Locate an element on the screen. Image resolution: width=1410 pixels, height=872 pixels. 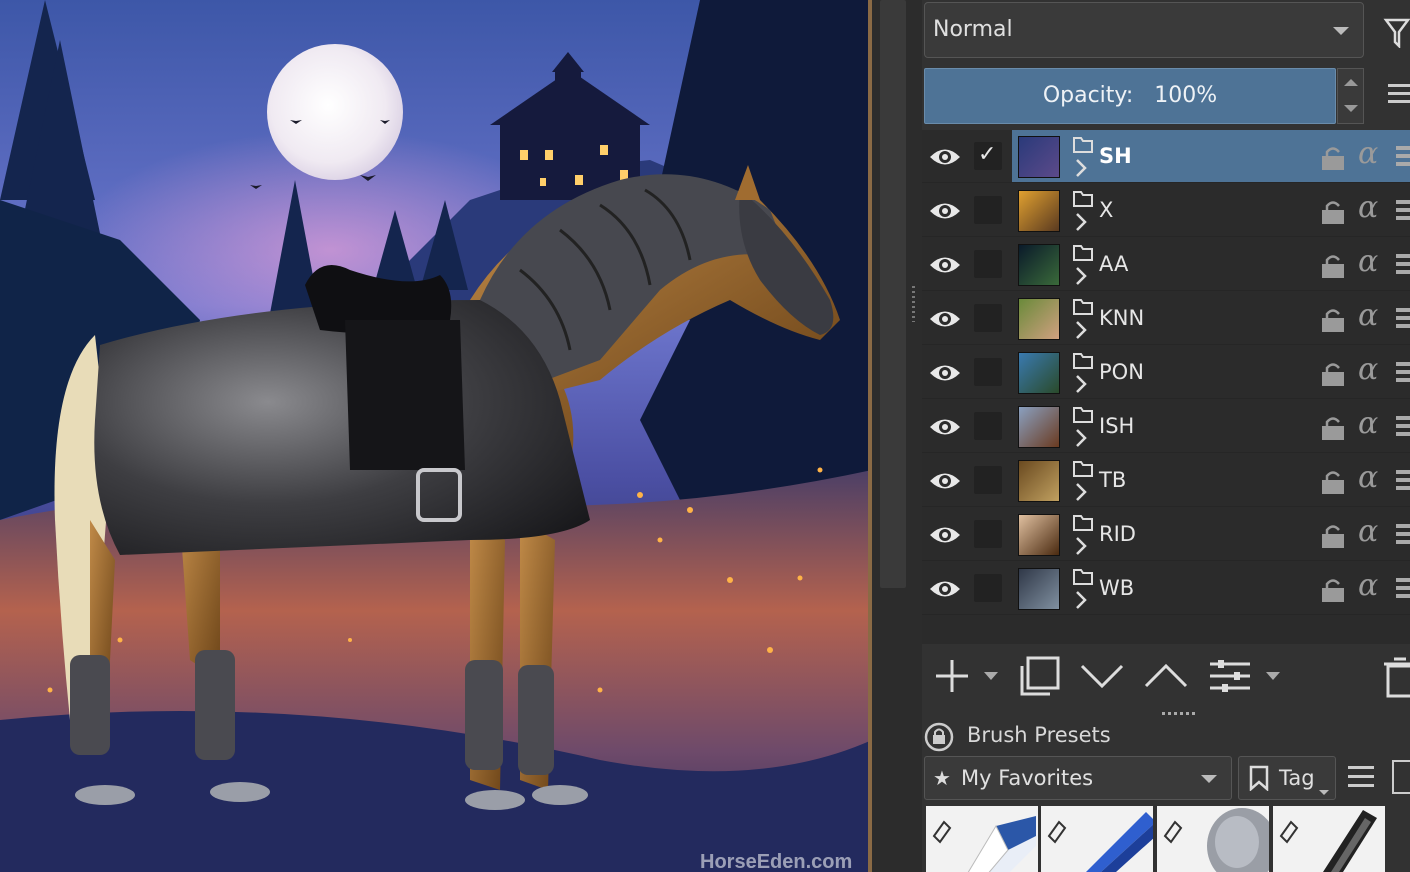
layer-row: KNN α is located at coordinates (1166, 318).